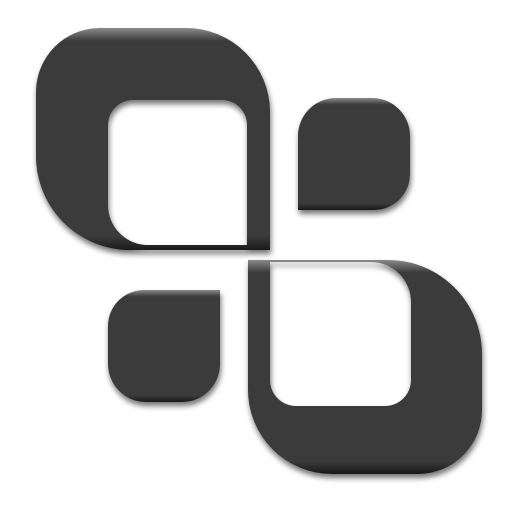 The image size is (512, 512). Describe the element at coordinates (164, 346) in the screenshot. I see `bottom-left-leaf-shape` at that location.